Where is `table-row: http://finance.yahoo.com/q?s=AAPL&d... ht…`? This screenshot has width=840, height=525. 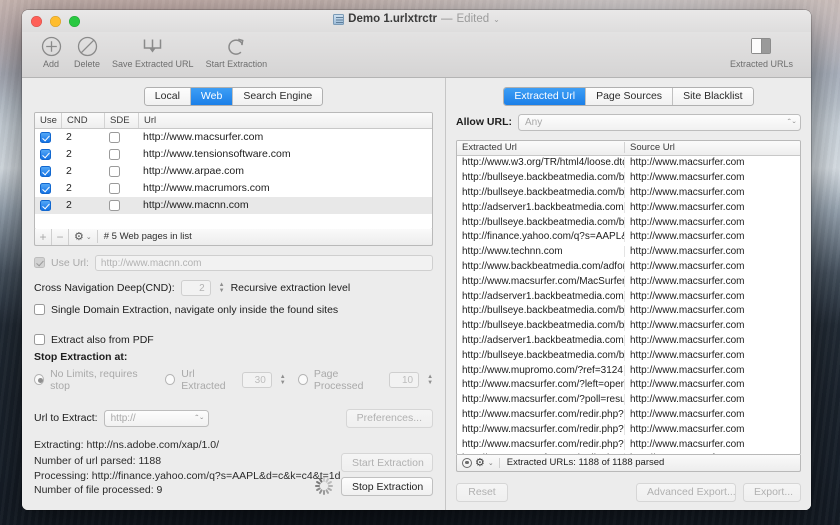 table-row: http://finance.yahoo.com/q?s=AAPL&d... ht… is located at coordinates (628, 236).